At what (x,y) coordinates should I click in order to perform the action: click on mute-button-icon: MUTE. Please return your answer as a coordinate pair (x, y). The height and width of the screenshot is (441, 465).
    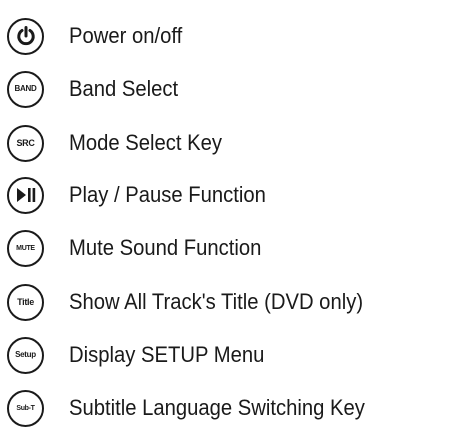
    Looking at the image, I should click on (25, 248).